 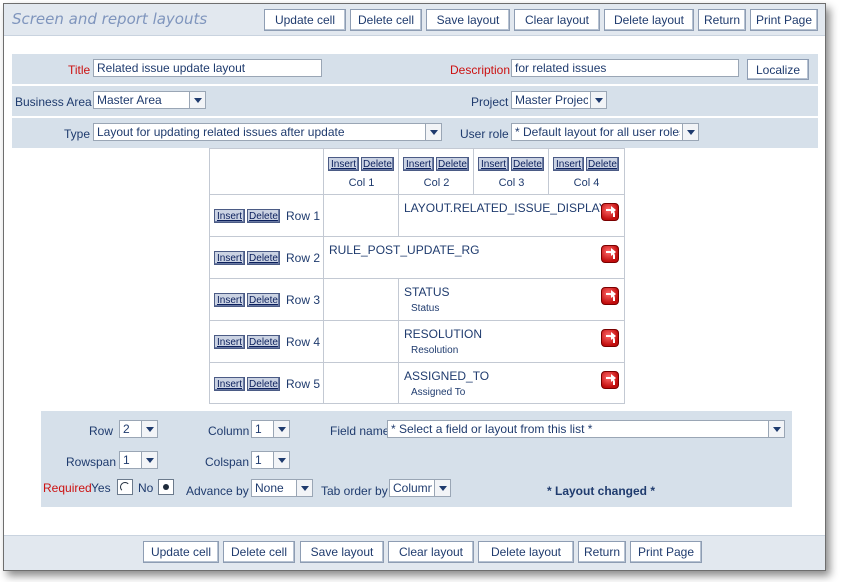 I want to click on column-field-label: Column, so click(x=229, y=431).